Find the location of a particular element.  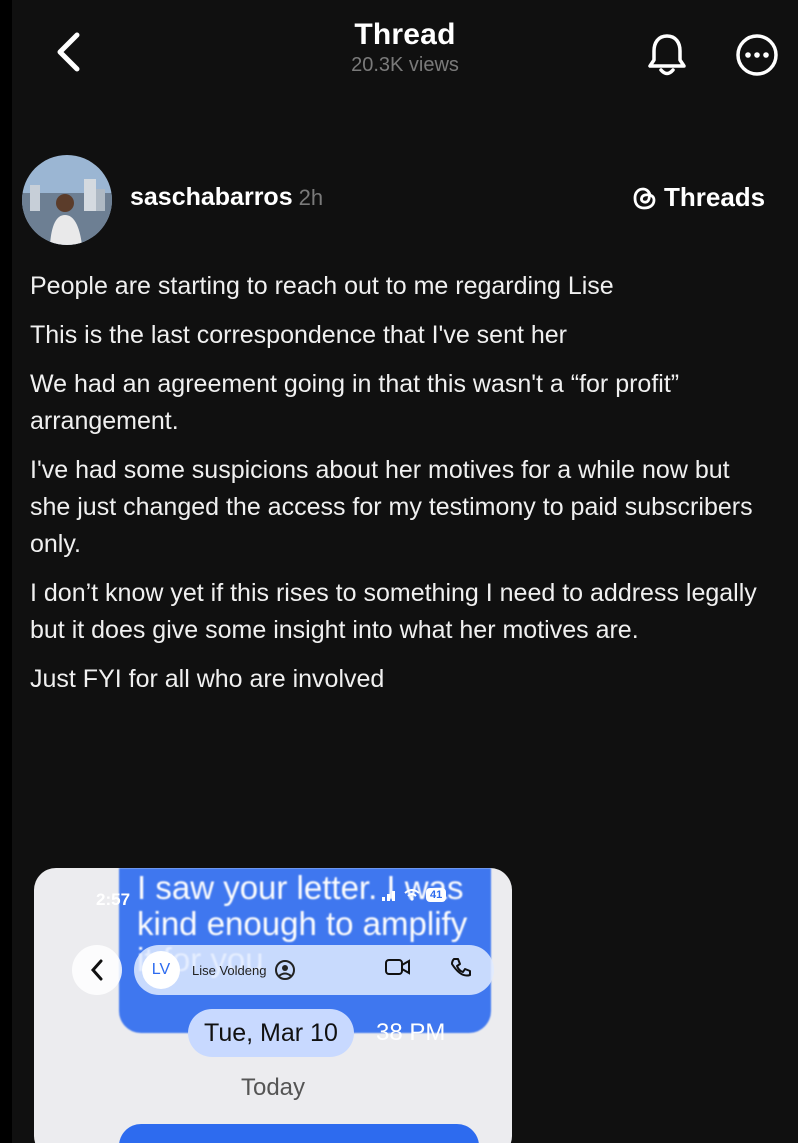

contact-header: LV Lise Voldeng is located at coordinates (314, 970).